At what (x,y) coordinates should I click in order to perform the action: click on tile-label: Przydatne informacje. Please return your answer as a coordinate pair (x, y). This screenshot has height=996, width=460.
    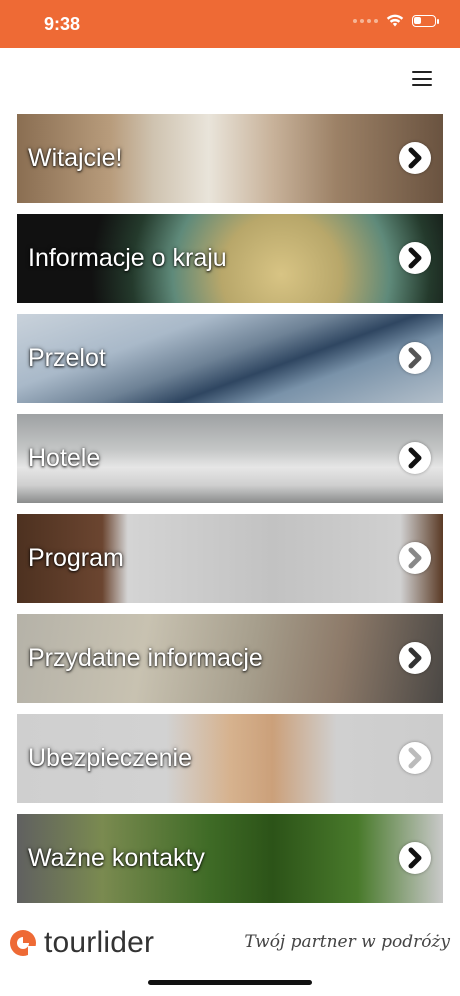
    Looking at the image, I should click on (145, 658).